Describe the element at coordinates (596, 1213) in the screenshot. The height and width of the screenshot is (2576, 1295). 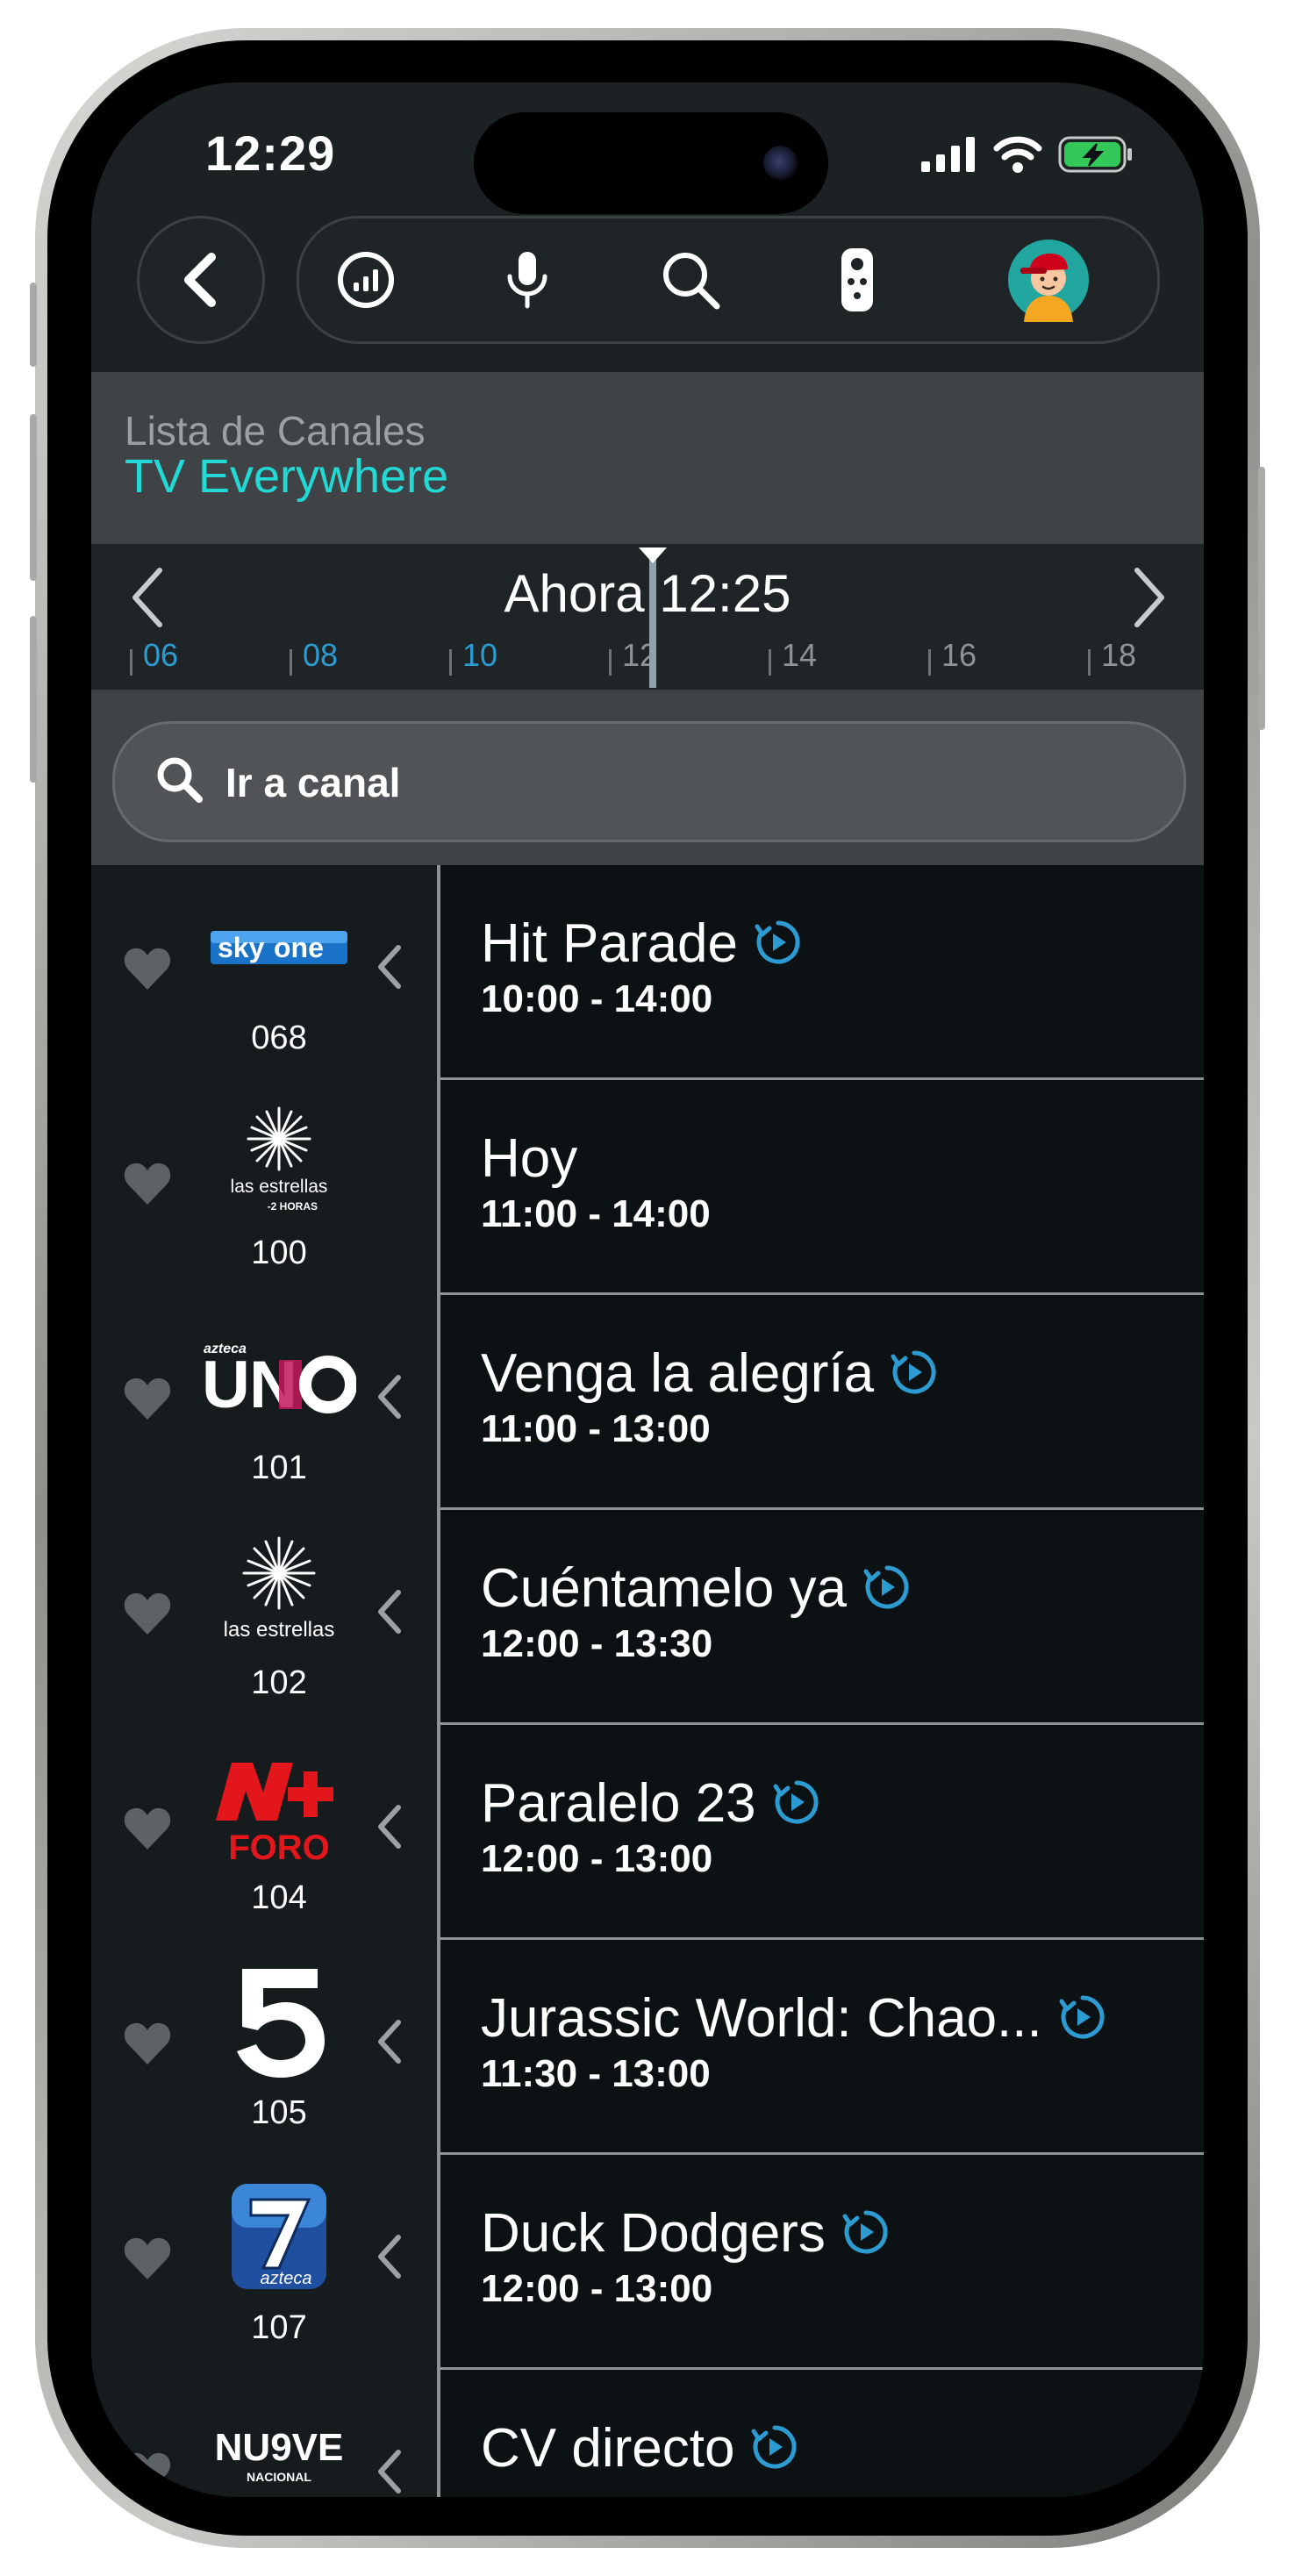
I see `program-time: 11:00 - 14:00` at that location.